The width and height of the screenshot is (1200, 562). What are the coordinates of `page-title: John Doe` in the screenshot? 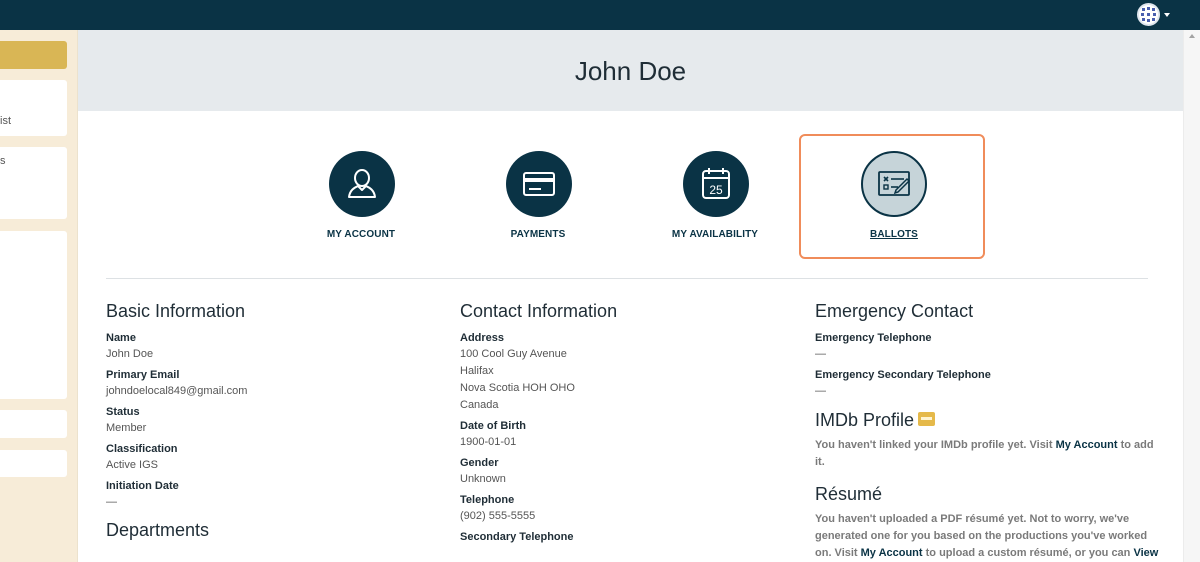 It's located at (630, 71).